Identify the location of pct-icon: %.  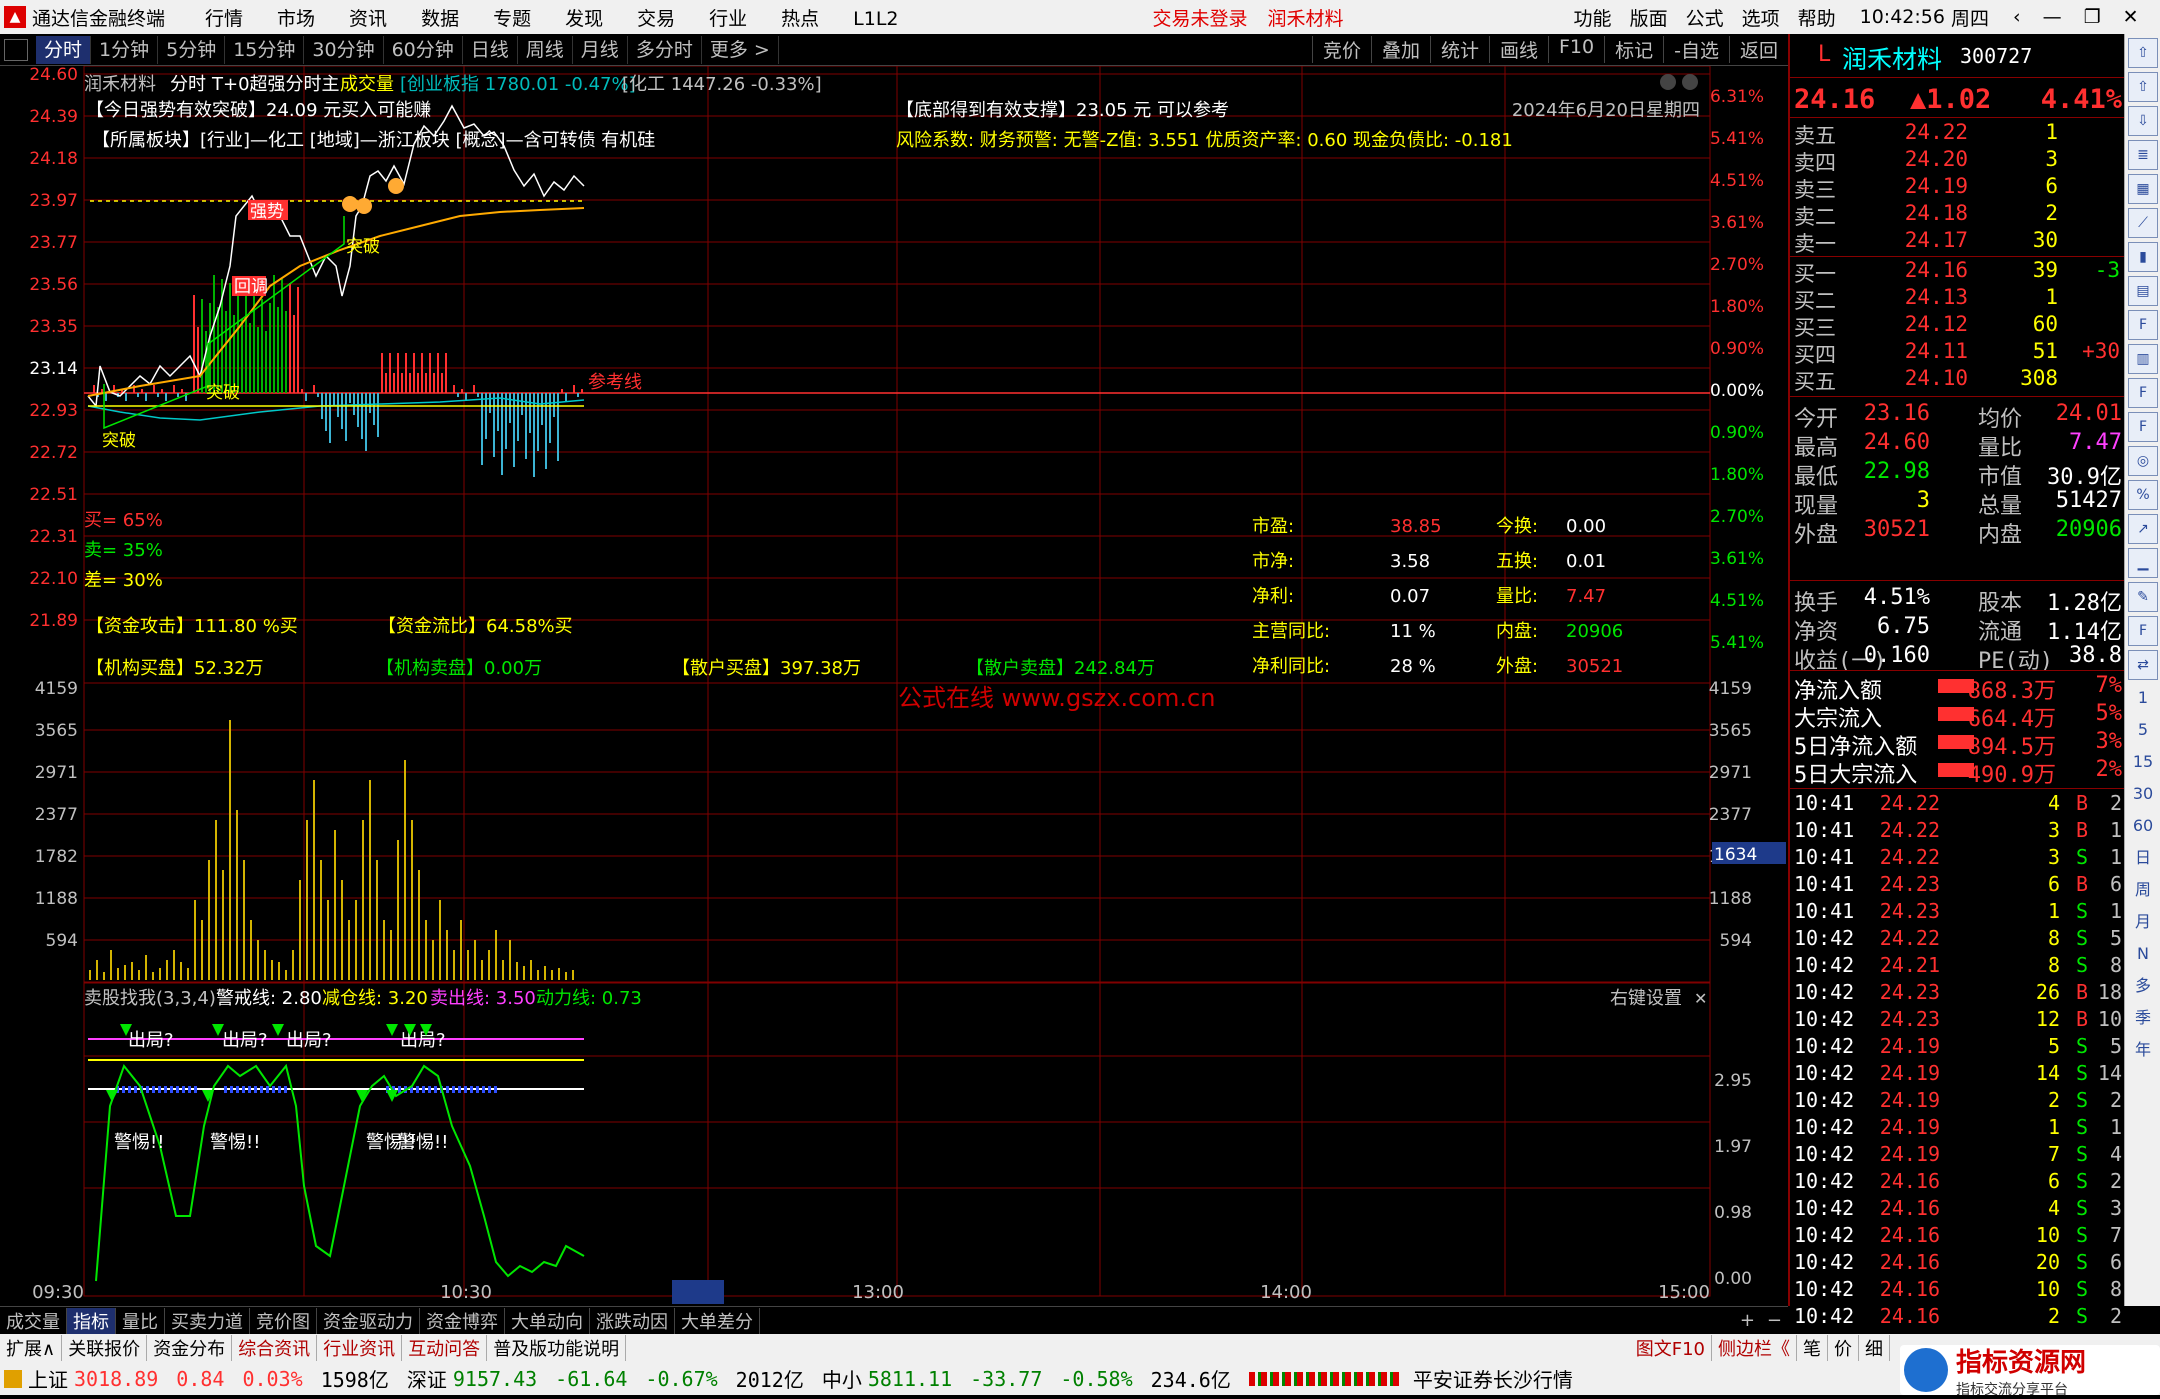
(2143, 495).